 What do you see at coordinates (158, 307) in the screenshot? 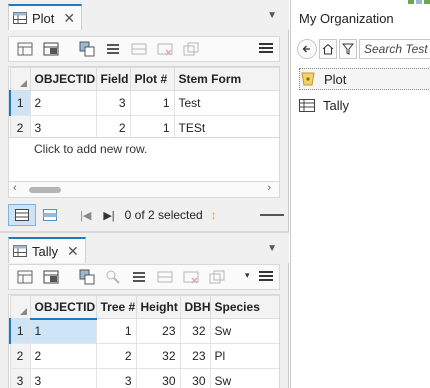
I see `column-header: Height` at bounding box center [158, 307].